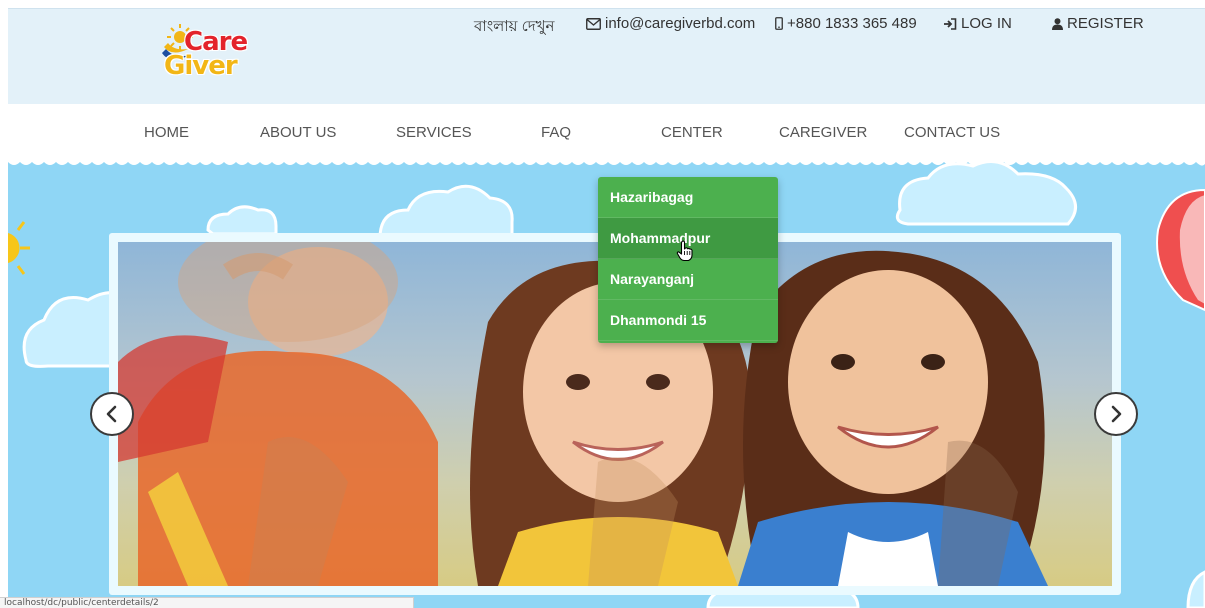 This screenshot has width=1205, height=608. I want to click on slider-prev-button, so click(112, 414).